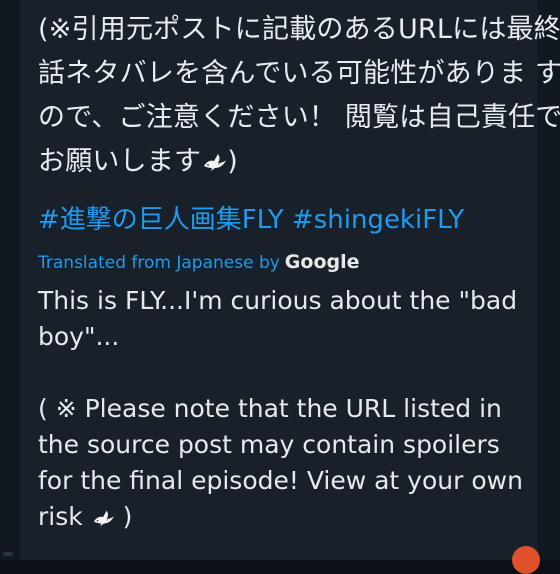  Describe the element at coordinates (299, 29) in the screenshot. I see `original-text-line: (※引用元ポストに記載のあるURLには最終` at that location.